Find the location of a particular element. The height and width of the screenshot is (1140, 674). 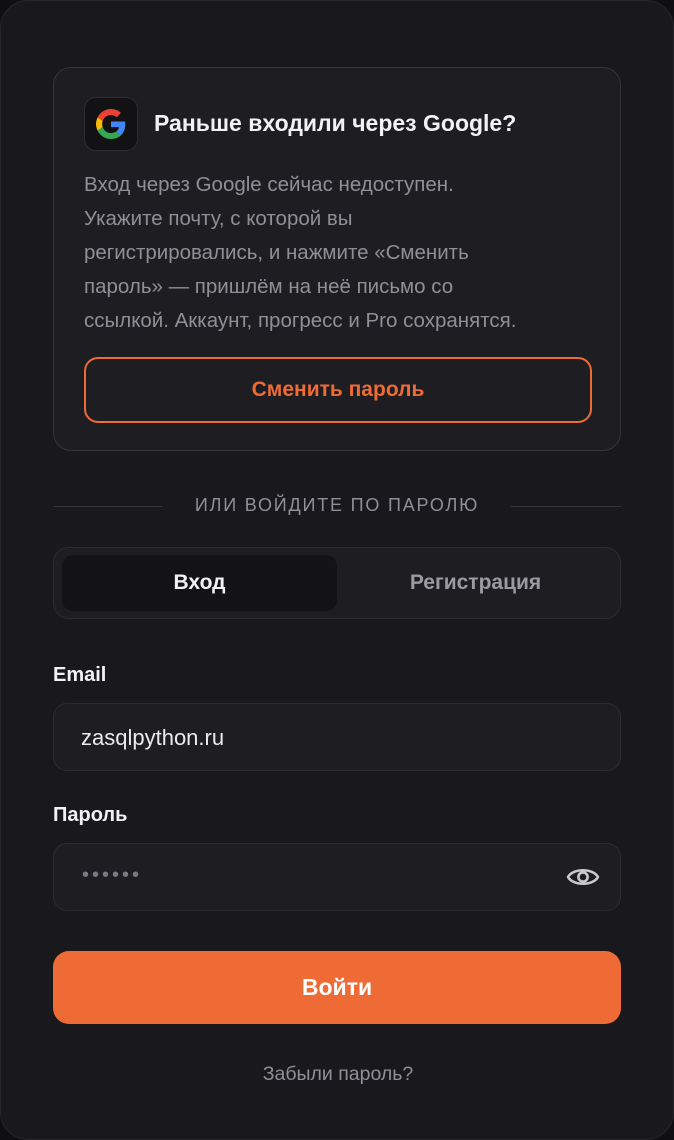

or-divider: ИЛИ ВОЙДИТЕ ПО ПАРОЛЮ is located at coordinates (337, 506).